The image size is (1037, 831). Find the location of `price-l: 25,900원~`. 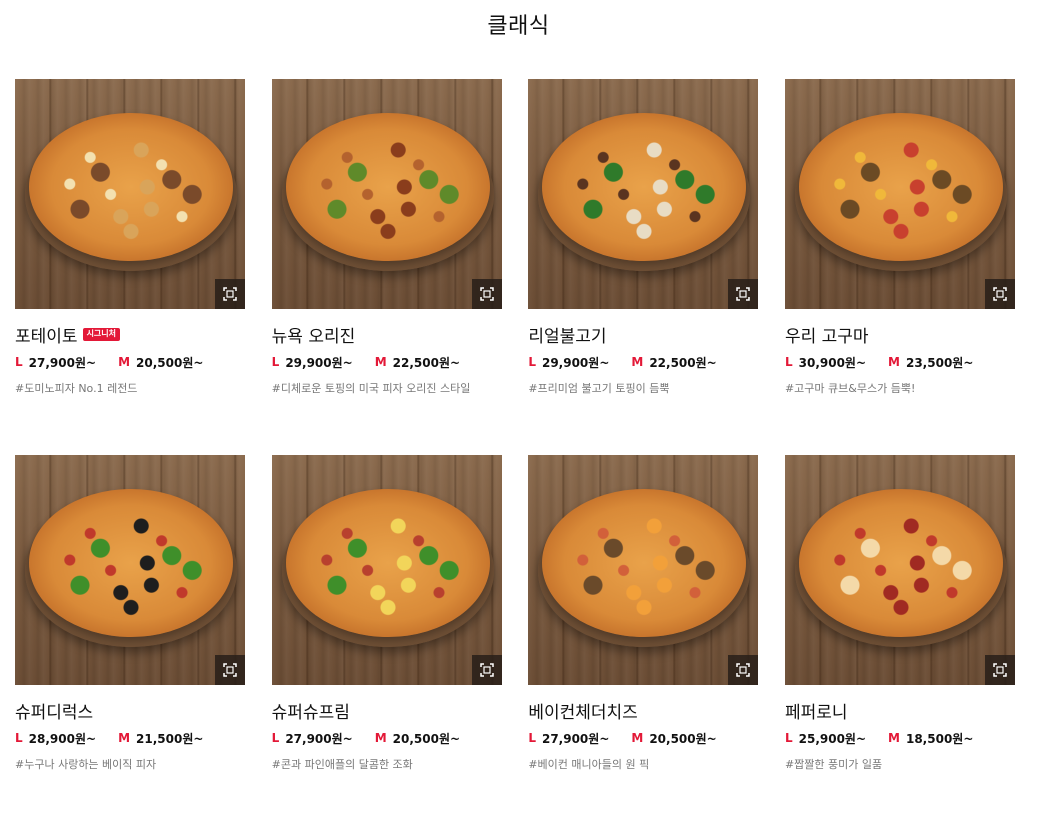

price-l: 25,900원~ is located at coordinates (832, 738).